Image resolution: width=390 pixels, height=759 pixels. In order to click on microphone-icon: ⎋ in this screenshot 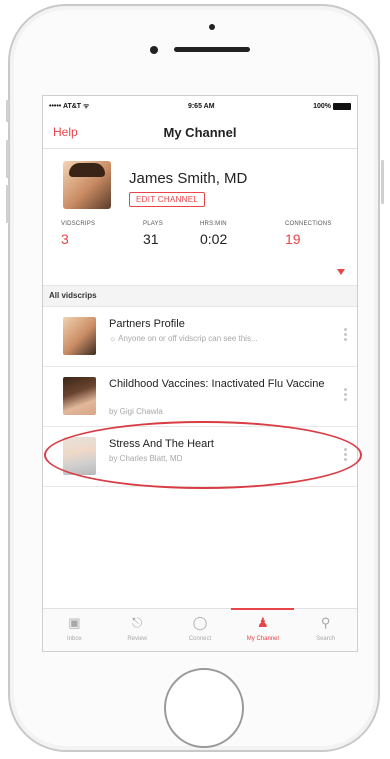, I will do `click(137, 622)`.